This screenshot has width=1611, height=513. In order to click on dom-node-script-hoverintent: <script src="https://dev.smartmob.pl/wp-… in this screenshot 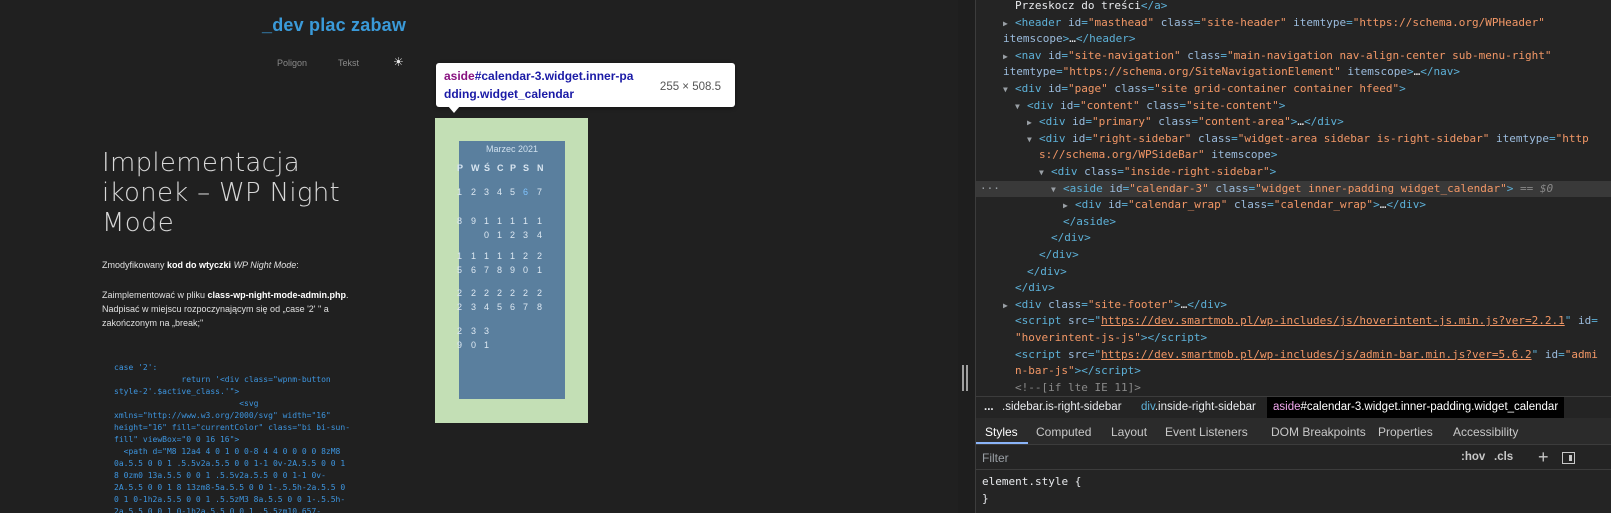, I will do `click(1293, 321)`.